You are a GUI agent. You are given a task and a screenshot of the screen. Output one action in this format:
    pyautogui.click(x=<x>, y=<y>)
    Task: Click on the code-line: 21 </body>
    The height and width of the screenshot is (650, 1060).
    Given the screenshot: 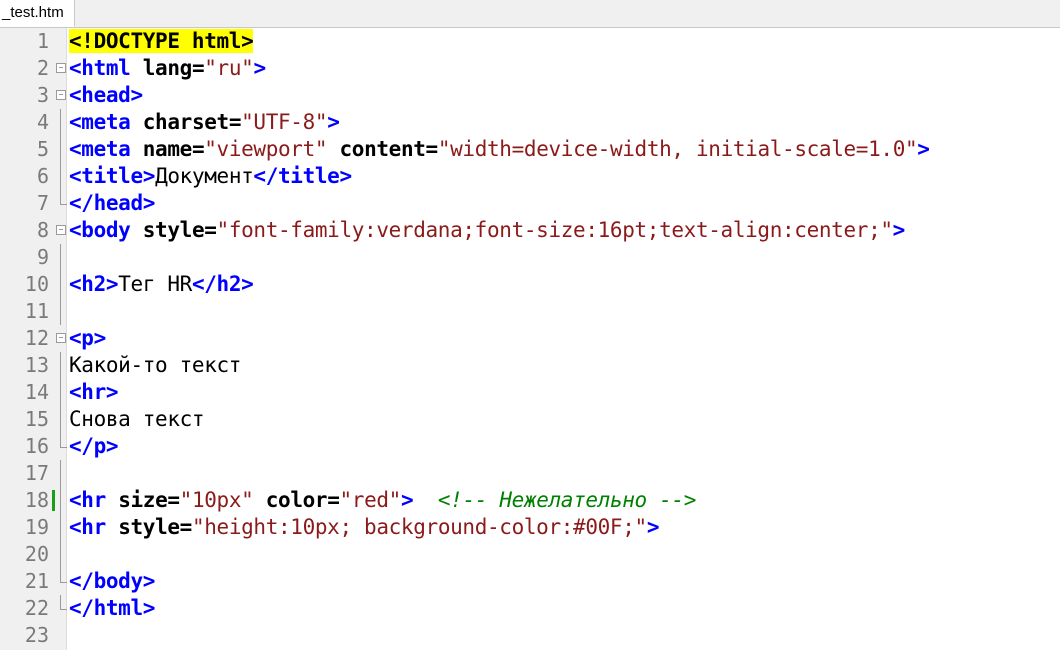 What is the action you would take?
    pyautogui.click(x=530, y=581)
    